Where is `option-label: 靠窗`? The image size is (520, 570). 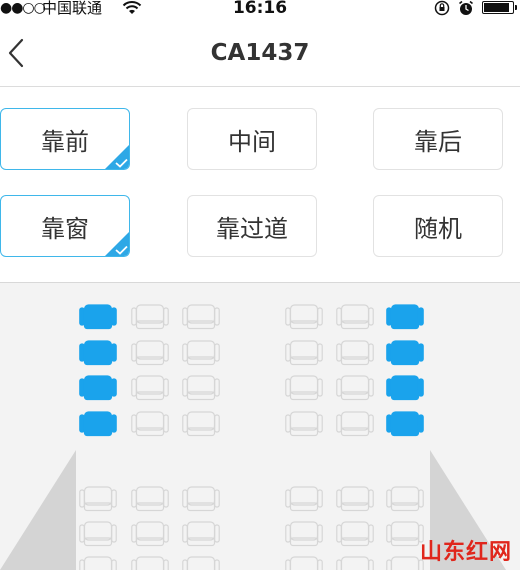 option-label: 靠窗 is located at coordinates (65, 228).